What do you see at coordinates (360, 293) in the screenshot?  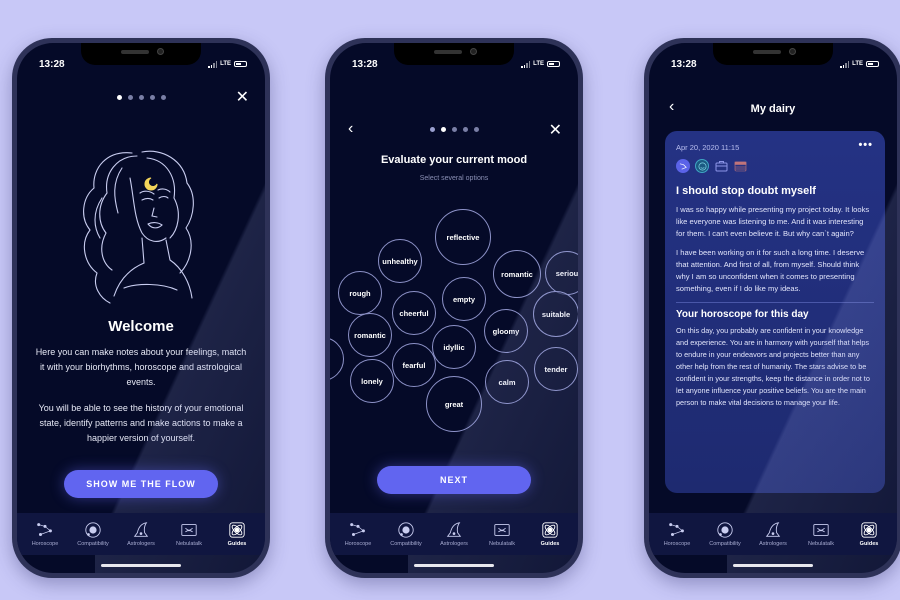 I see `mood-option: rough` at bounding box center [360, 293].